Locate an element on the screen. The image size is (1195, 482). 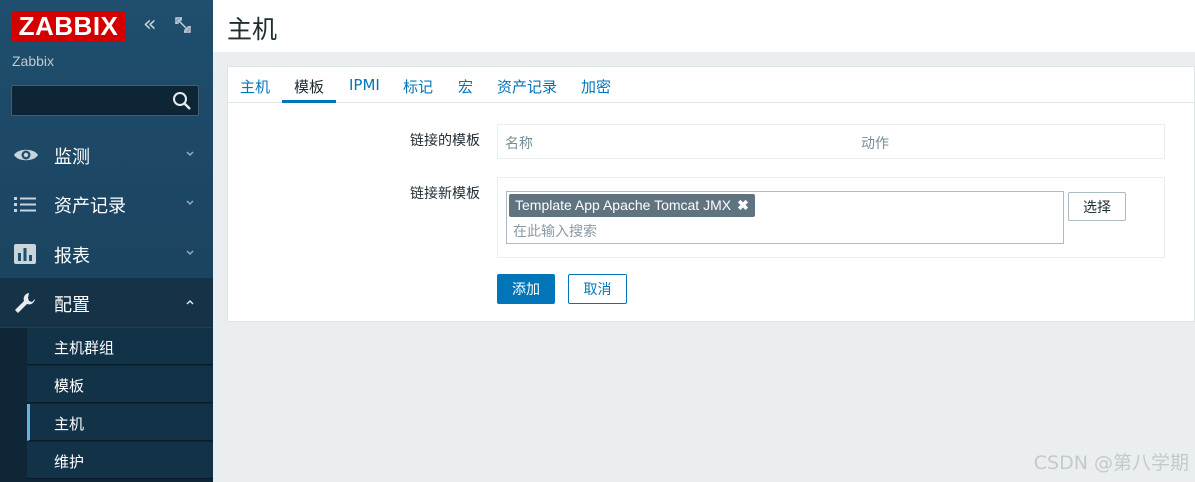
remove-chip-icon: ✖ is located at coordinates (743, 205).